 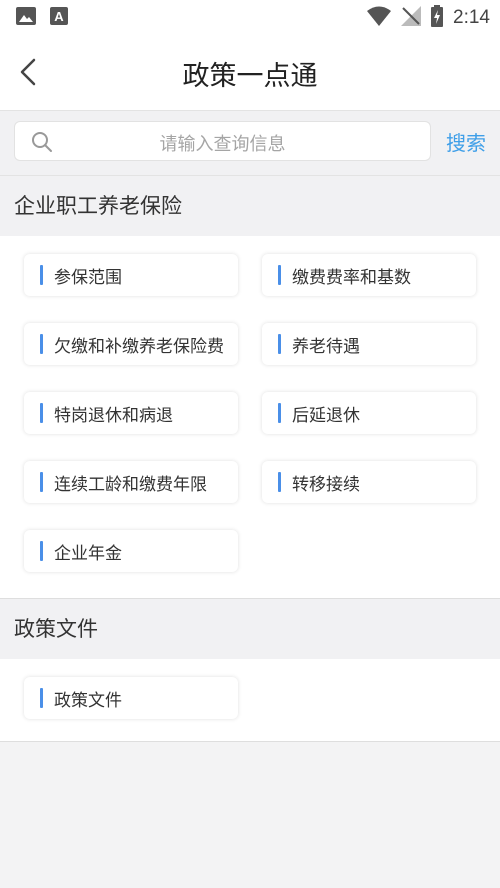 I want to click on section-title-pension: 企业职工养老保险, so click(x=250, y=206).